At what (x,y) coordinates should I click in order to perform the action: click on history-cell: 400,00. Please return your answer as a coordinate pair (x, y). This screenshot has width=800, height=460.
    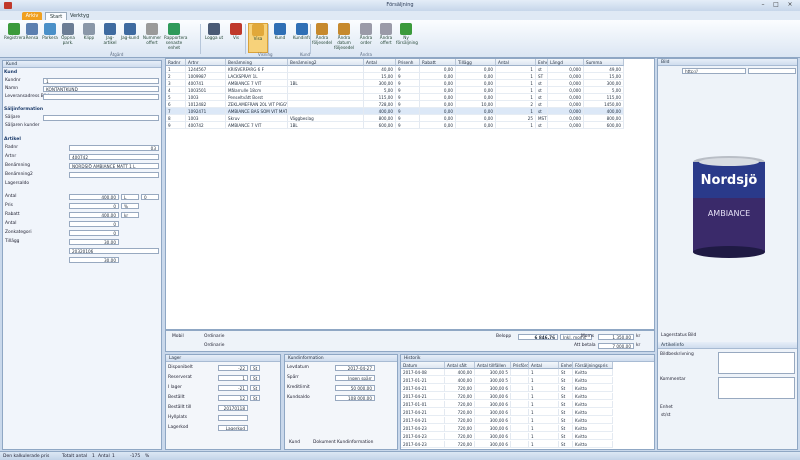
    Looking at the image, I should click on (460, 372).